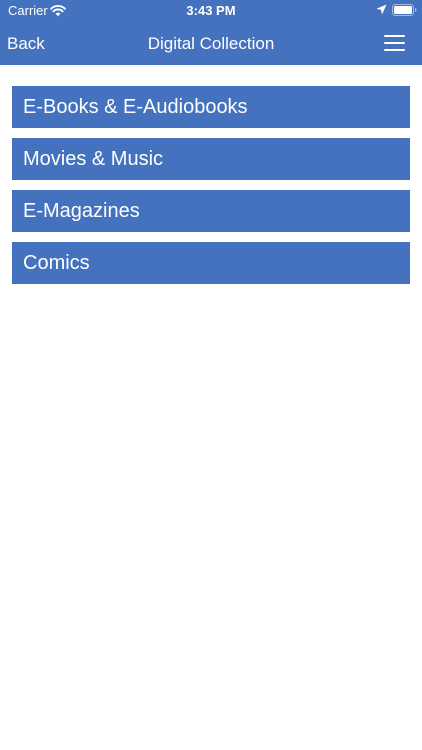  I want to click on top-bar: Carrier 3:43 PM Back Digital Collection, so click(211, 32).